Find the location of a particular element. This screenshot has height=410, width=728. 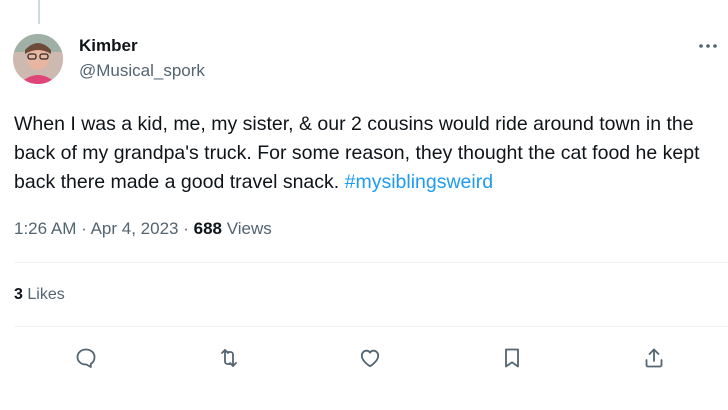

action-bar is located at coordinates (364, 358).